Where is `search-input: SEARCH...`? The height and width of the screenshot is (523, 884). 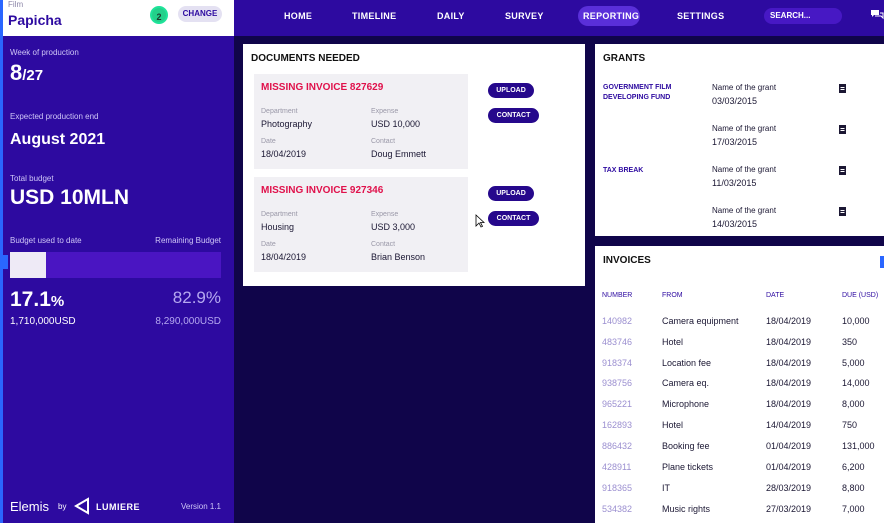 search-input: SEARCH... is located at coordinates (803, 16).